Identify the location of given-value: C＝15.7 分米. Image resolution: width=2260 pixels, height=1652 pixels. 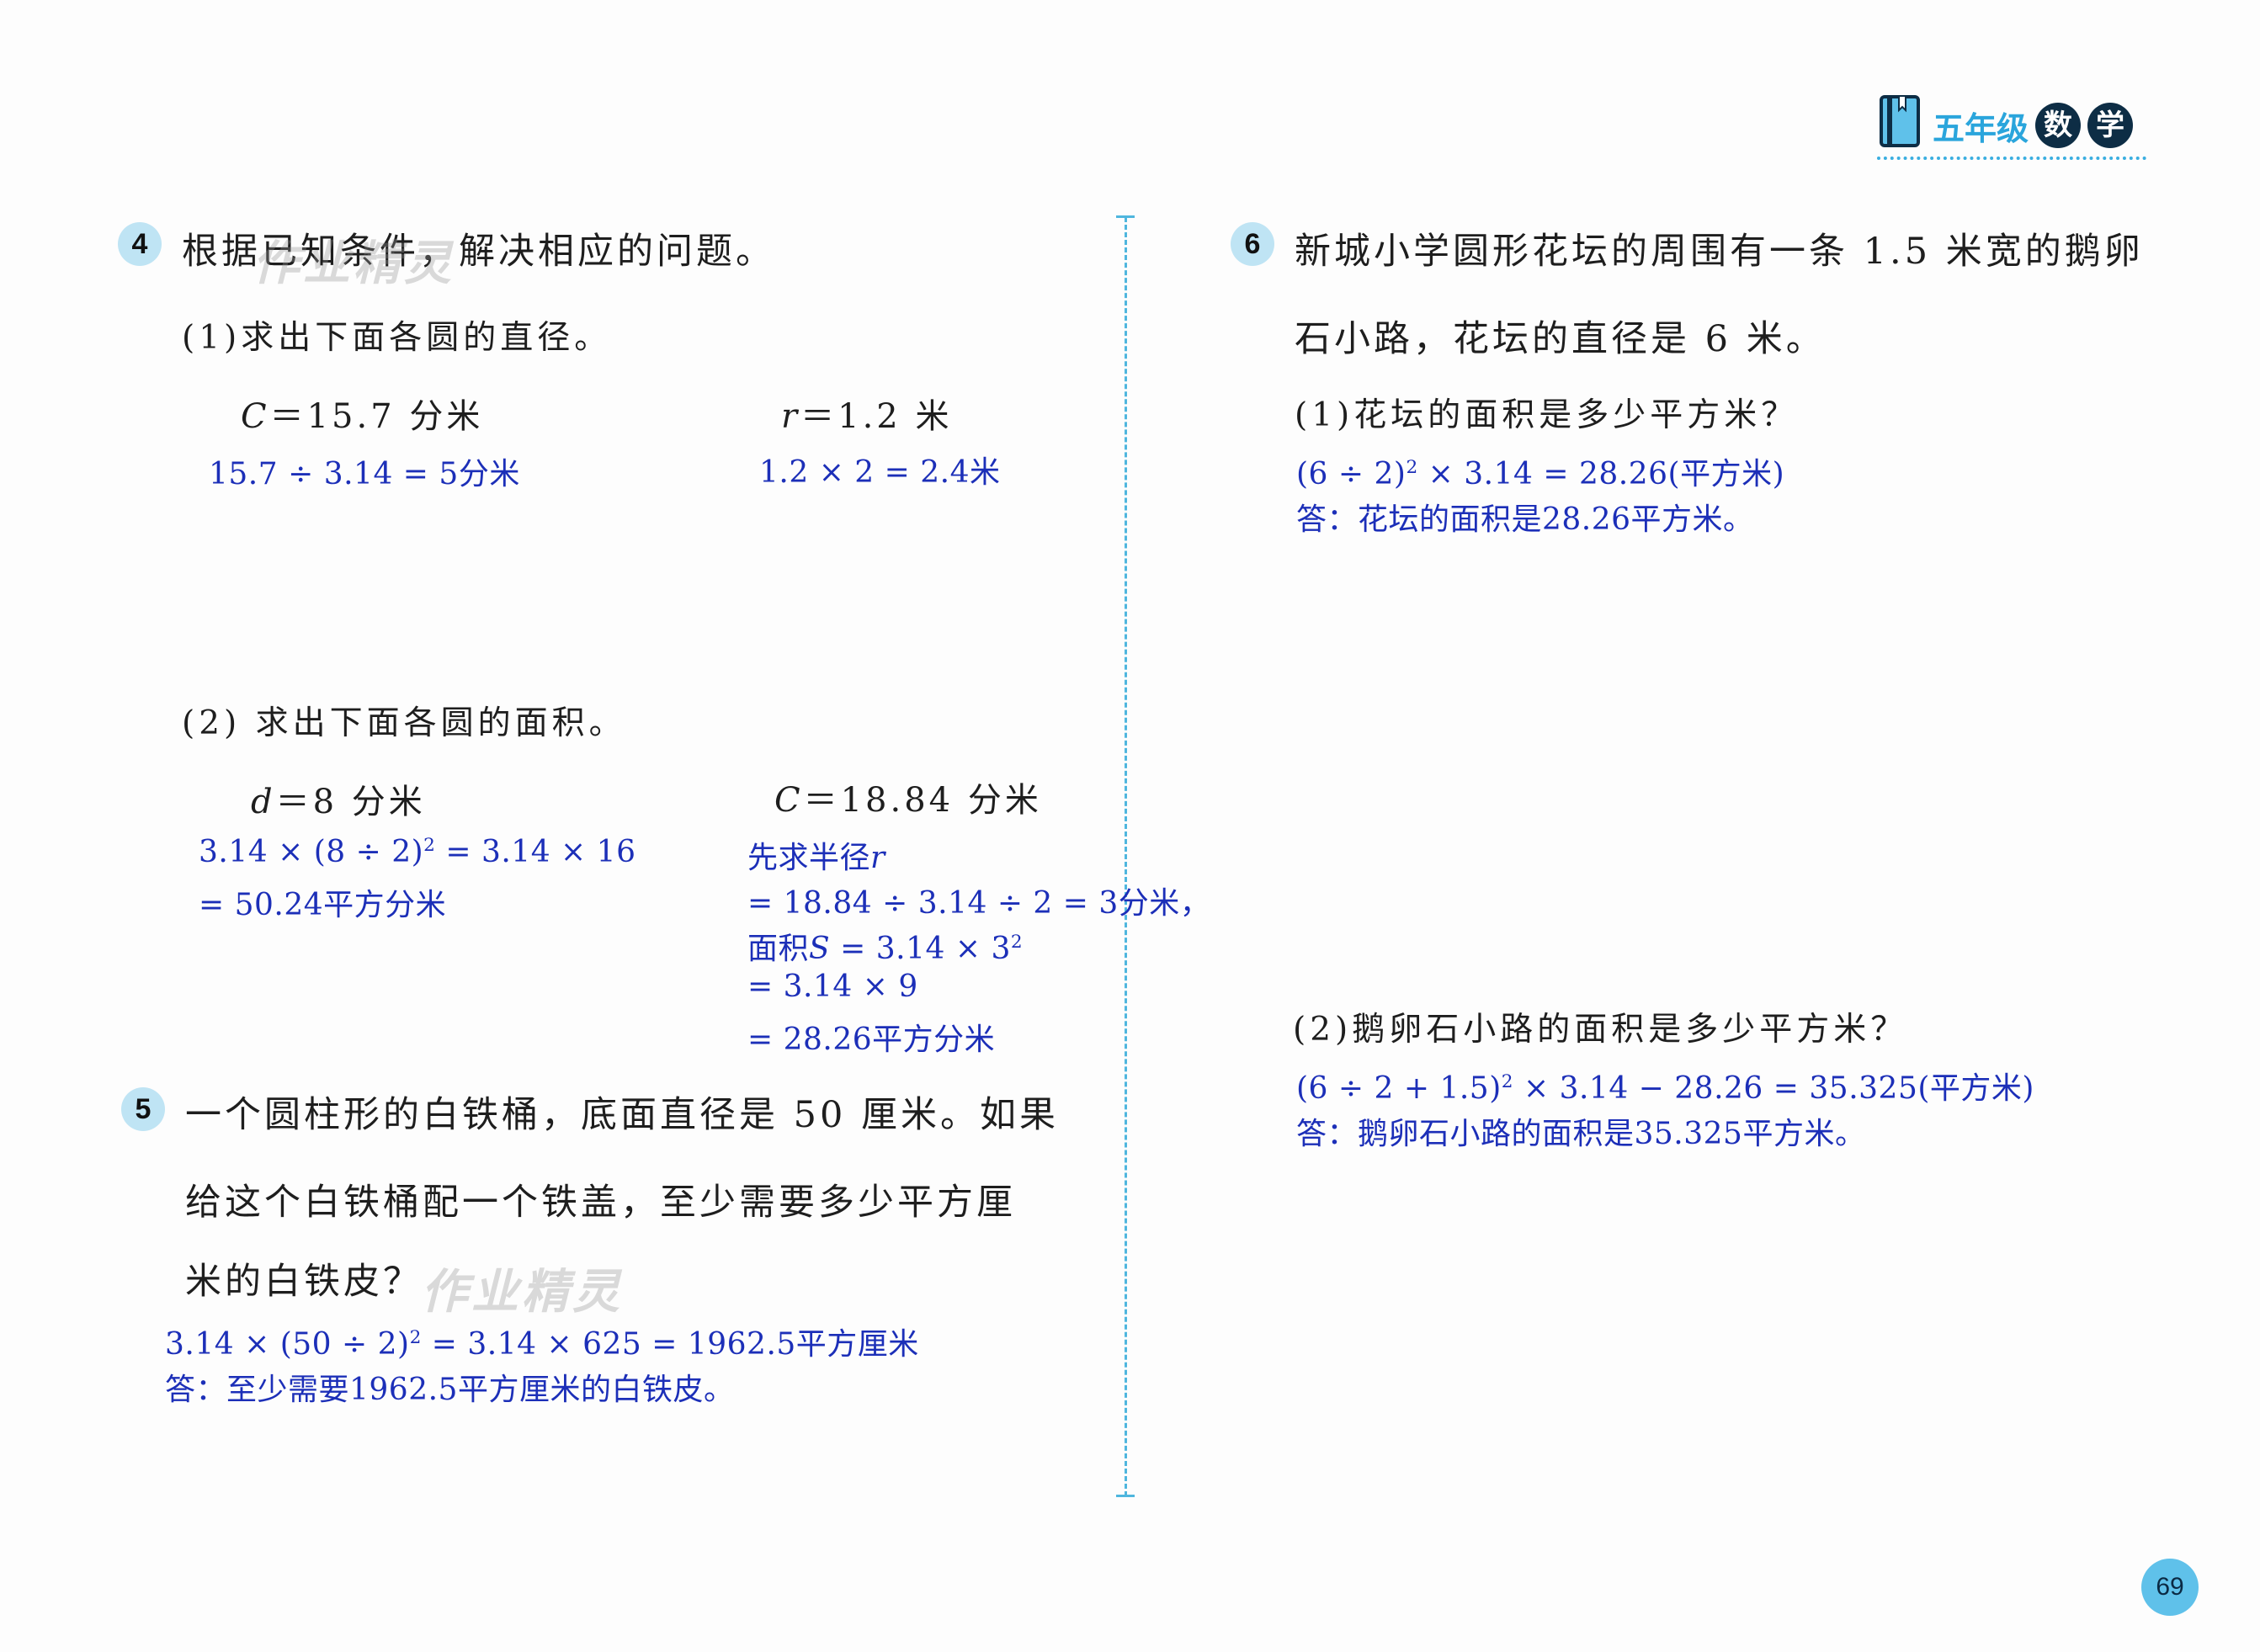
(362, 413).